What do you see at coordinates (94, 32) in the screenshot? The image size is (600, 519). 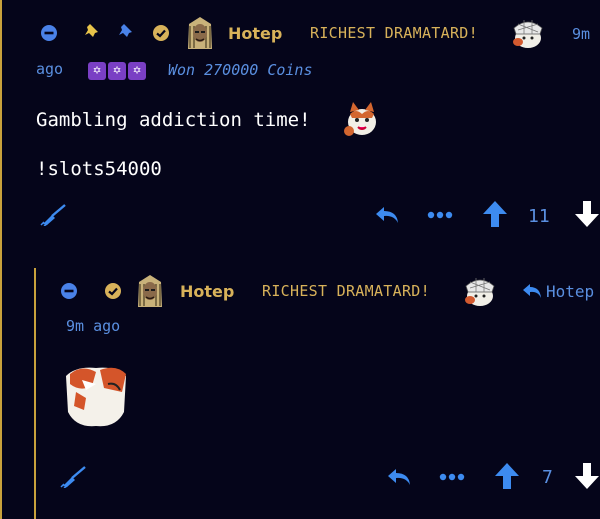 I see `pin-gold-icon` at bounding box center [94, 32].